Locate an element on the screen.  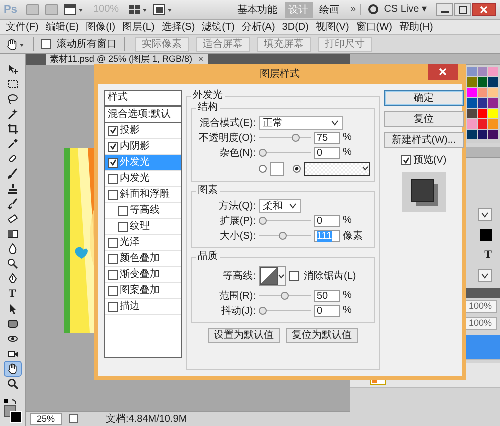
cs-live-button: CS Live ▾ is located at coordinates (405, 9).